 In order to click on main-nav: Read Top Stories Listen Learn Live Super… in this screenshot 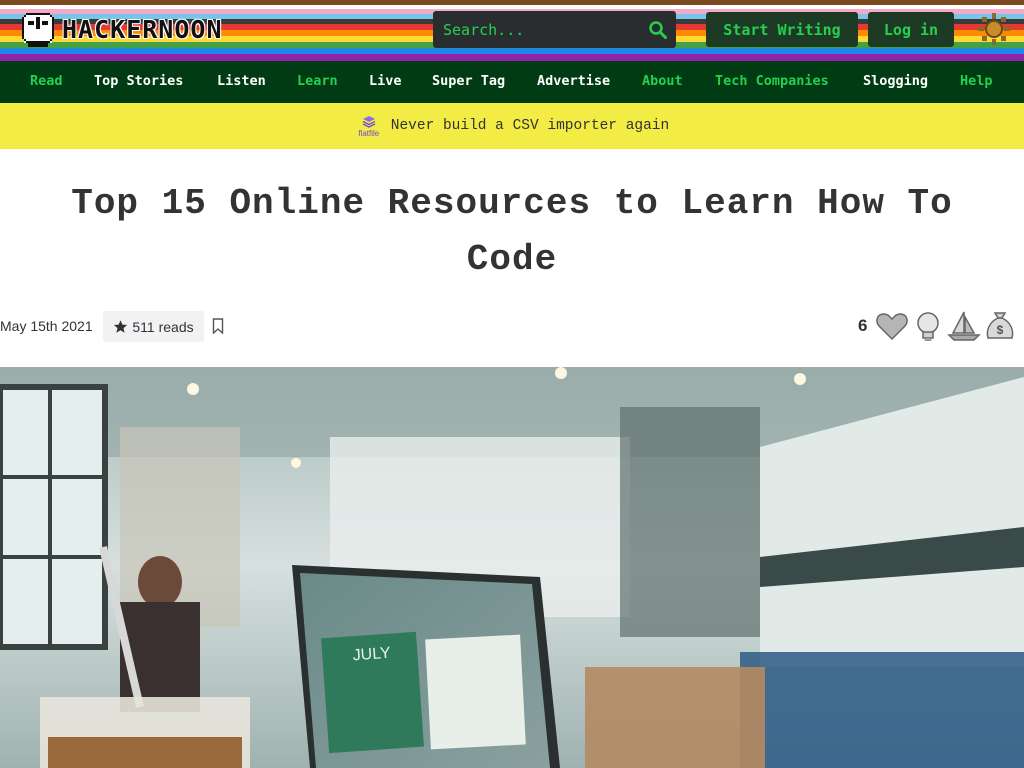, I will do `click(512, 82)`.